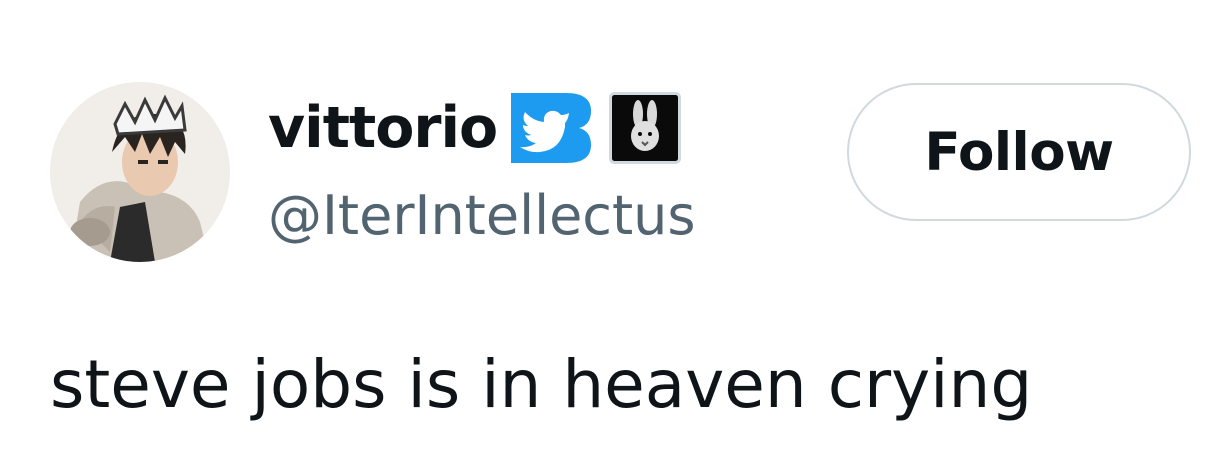  Describe the element at coordinates (541, 384) in the screenshot. I see `tweet-text: steve jobs is in heaven crying` at that location.